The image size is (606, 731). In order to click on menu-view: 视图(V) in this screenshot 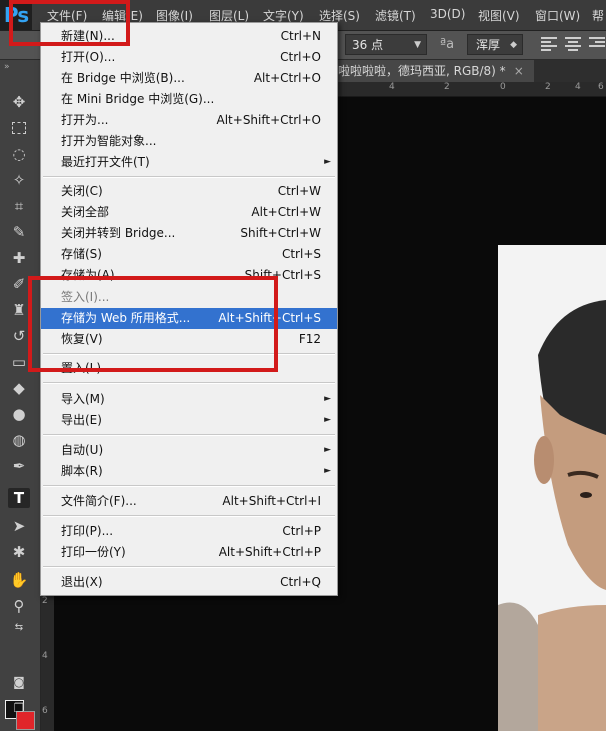, I will do `click(499, 15)`.